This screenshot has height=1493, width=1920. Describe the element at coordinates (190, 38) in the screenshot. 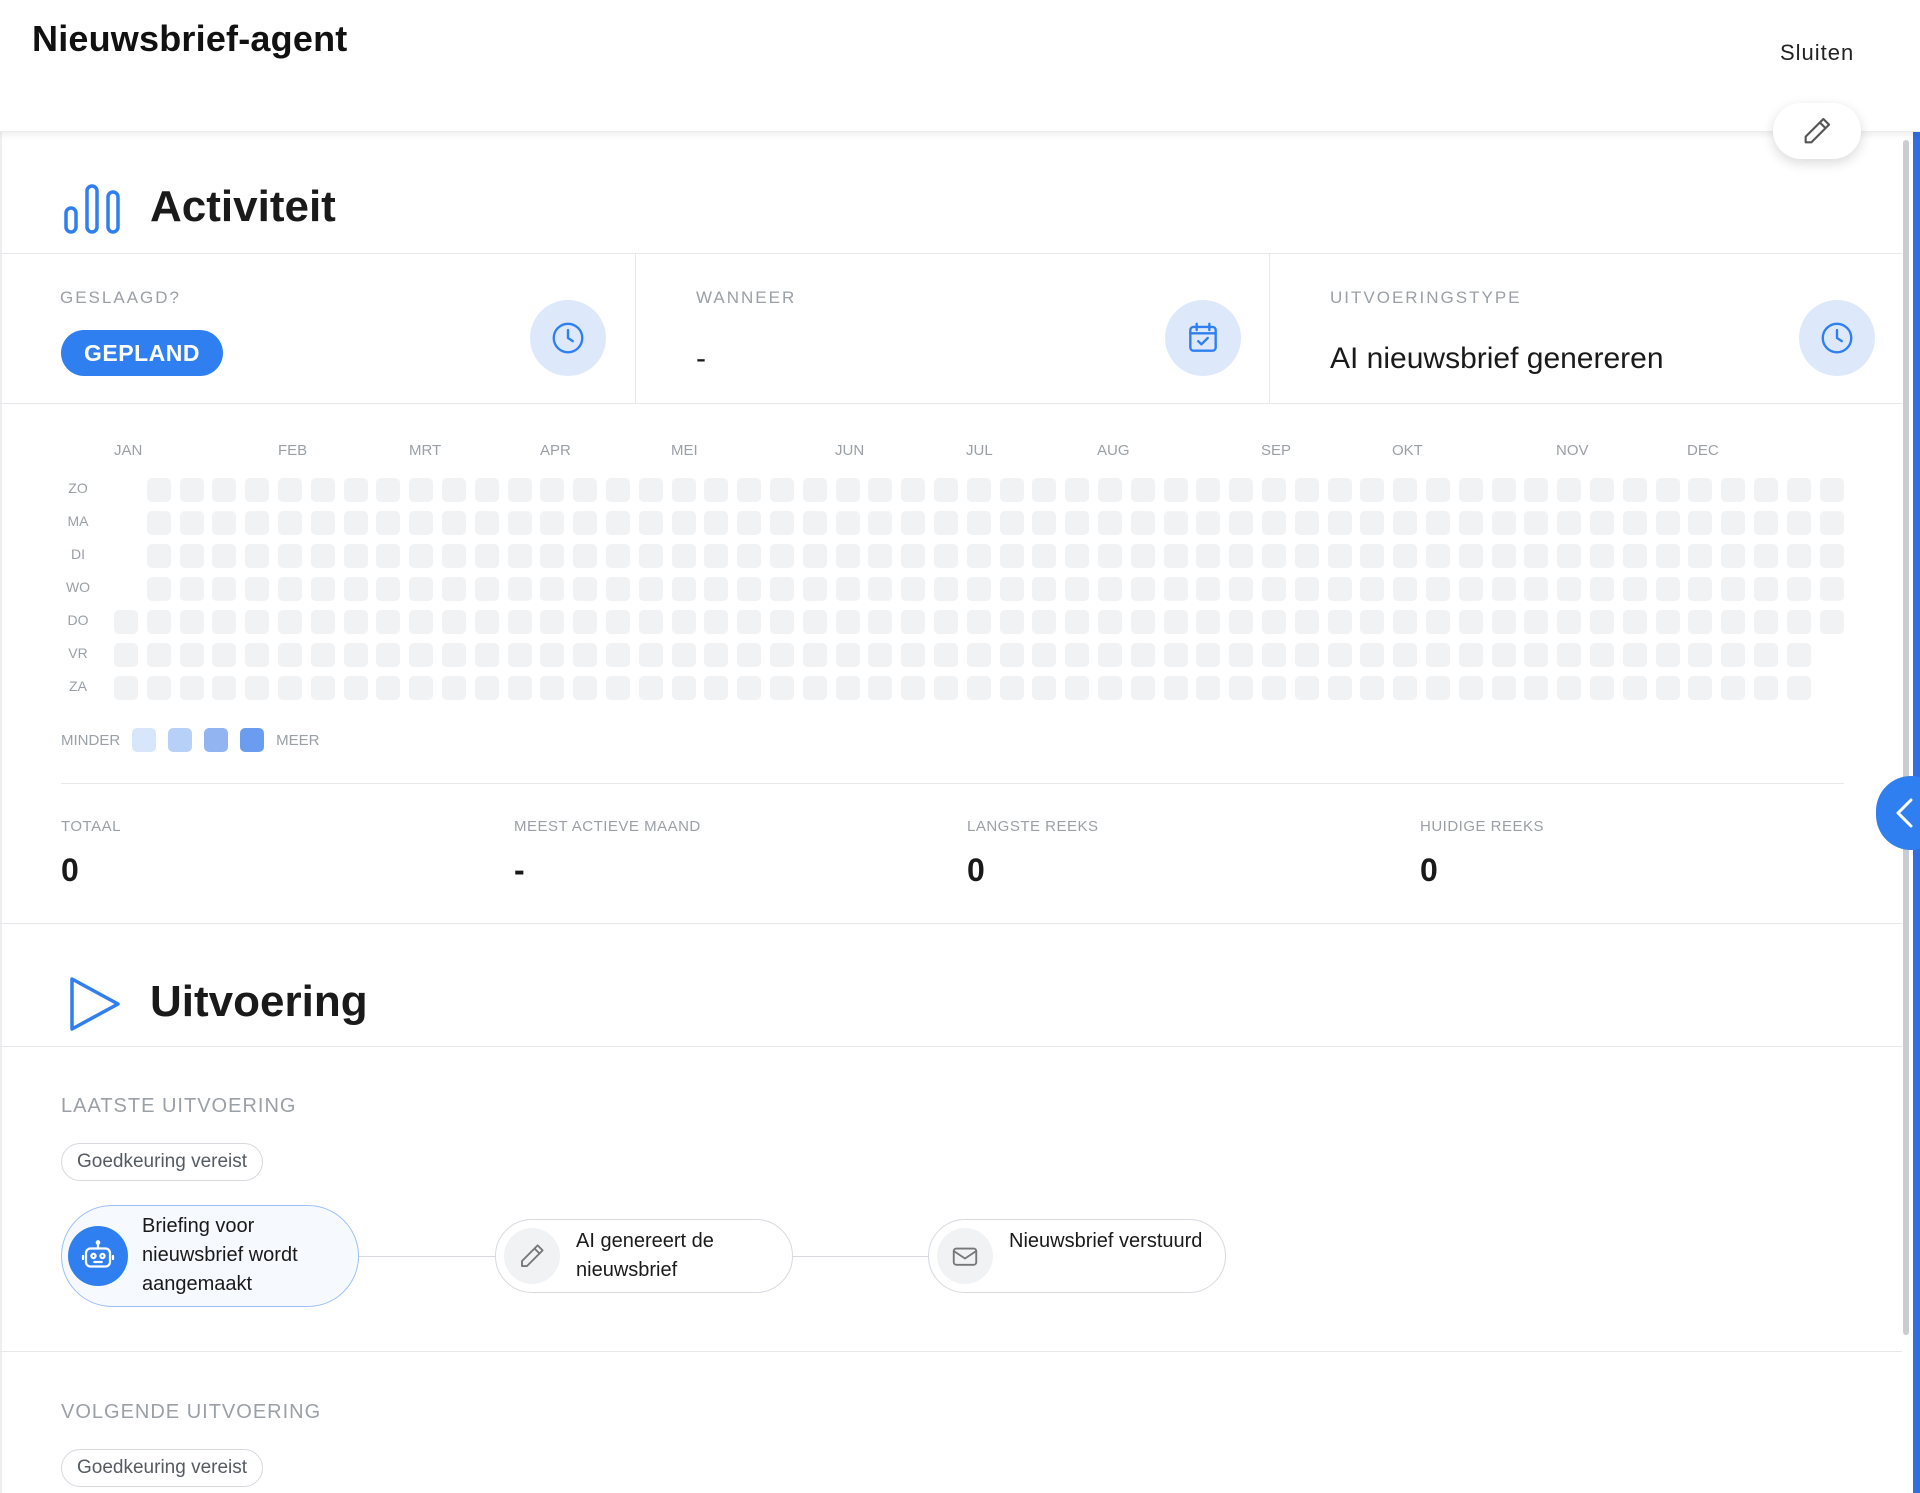

I see `page-title: Nieuwsbrief-agent` at that location.